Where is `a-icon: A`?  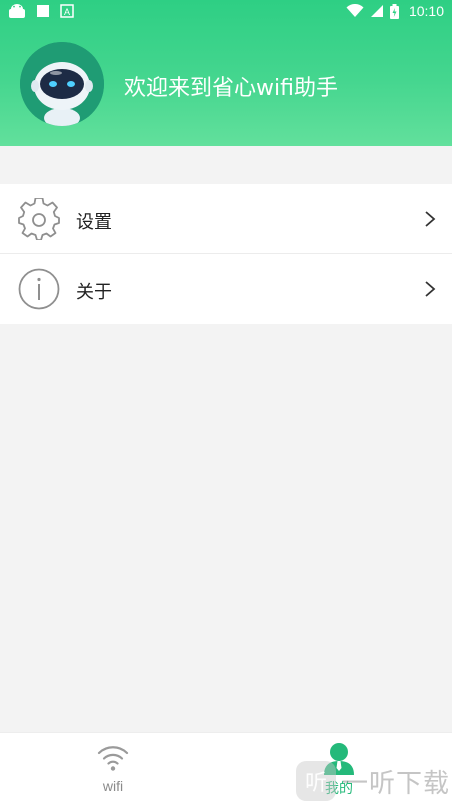
a-icon: A is located at coordinates (67, 11).